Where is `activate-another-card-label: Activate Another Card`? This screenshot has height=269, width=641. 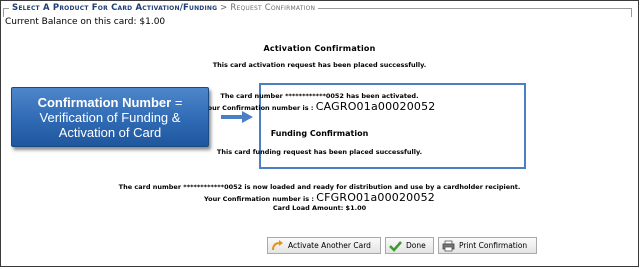
activate-another-card-label: Activate Another Card is located at coordinates (329, 245).